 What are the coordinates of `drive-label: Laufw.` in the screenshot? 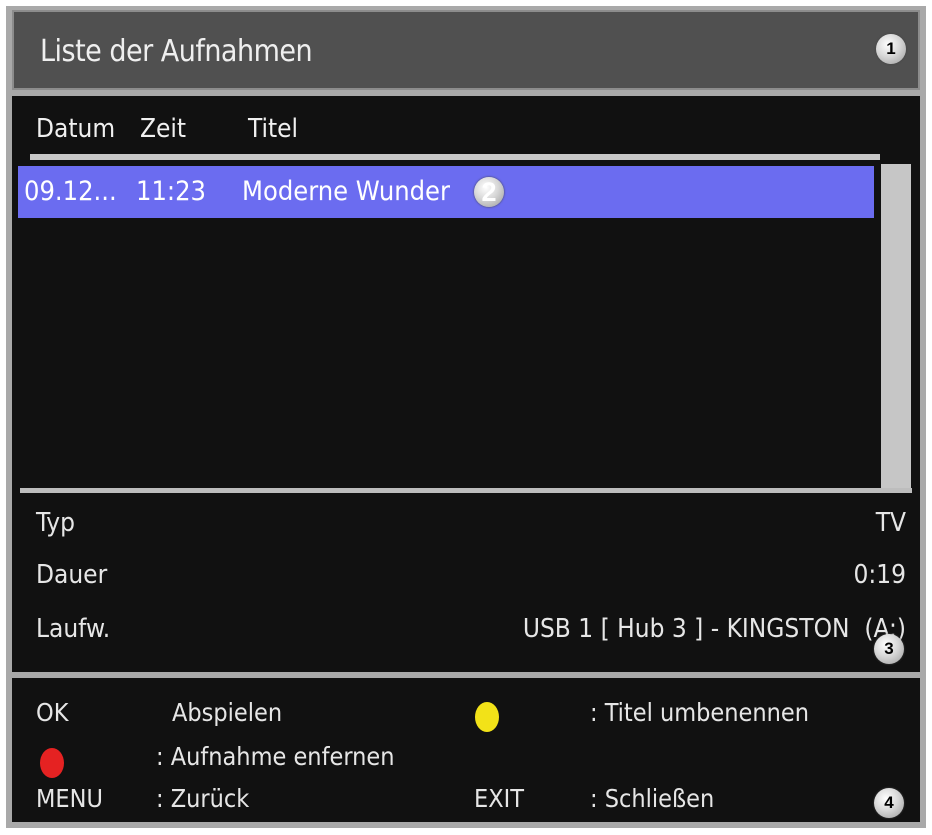 It's located at (73, 629).